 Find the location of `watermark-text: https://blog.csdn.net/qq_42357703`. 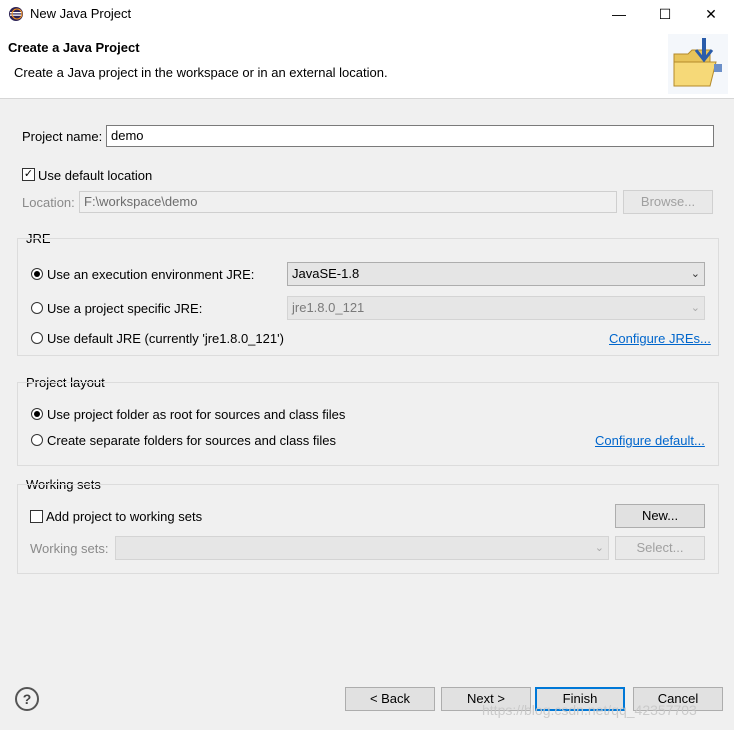

watermark-text: https://blog.csdn.net/qq_42357703 is located at coordinates (589, 710).